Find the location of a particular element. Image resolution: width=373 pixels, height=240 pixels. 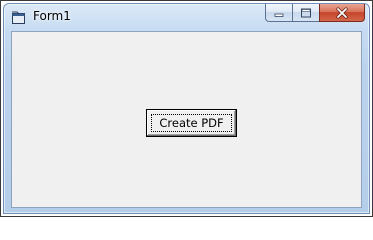

window-title: Form1 is located at coordinates (52, 16).